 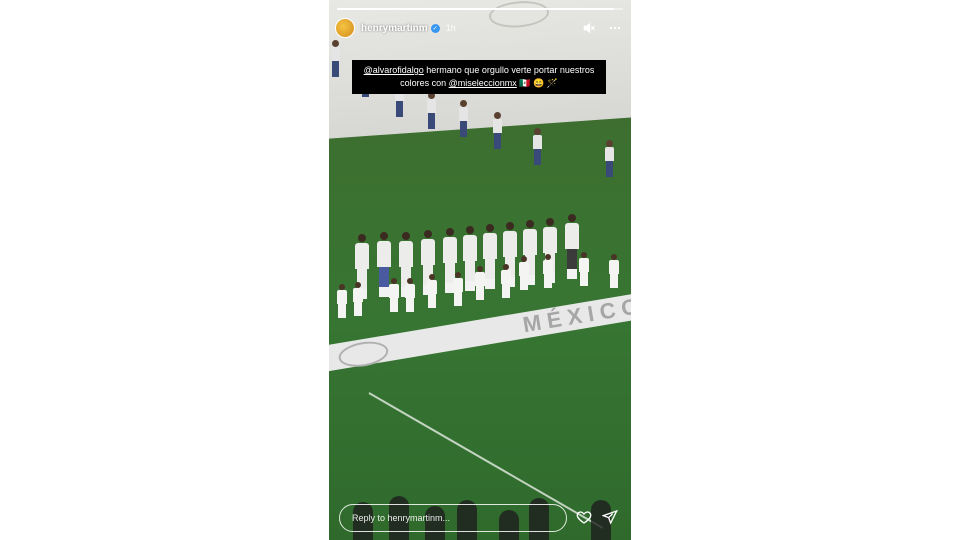 I want to click on heart-icon, so click(x=584, y=517).